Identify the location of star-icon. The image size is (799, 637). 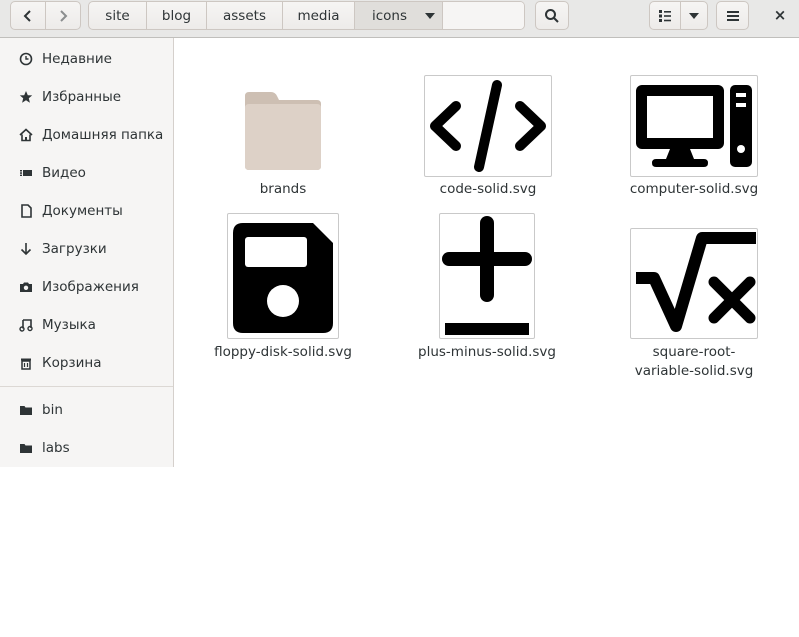
(26, 97).